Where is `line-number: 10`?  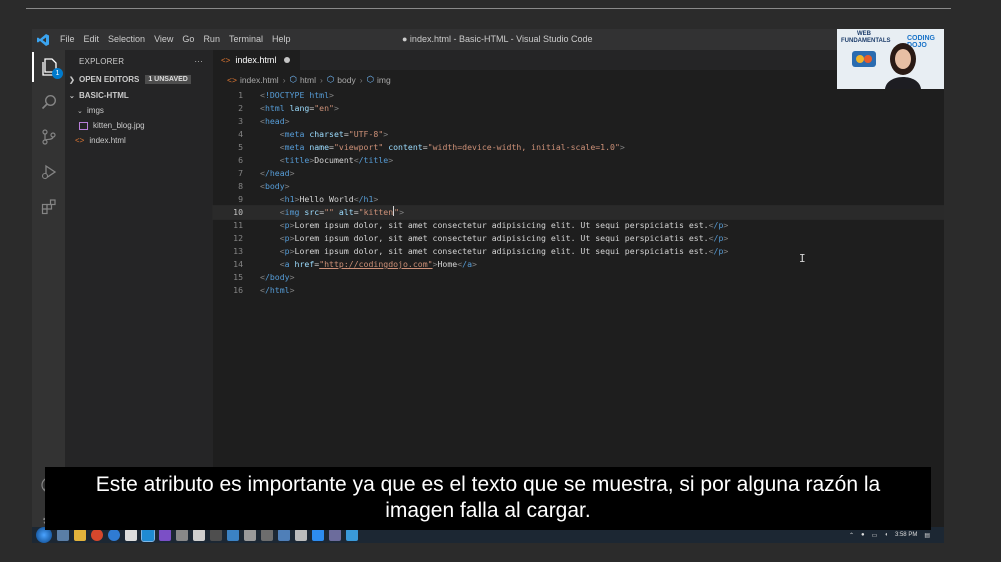
line-number: 10 is located at coordinates (238, 212).